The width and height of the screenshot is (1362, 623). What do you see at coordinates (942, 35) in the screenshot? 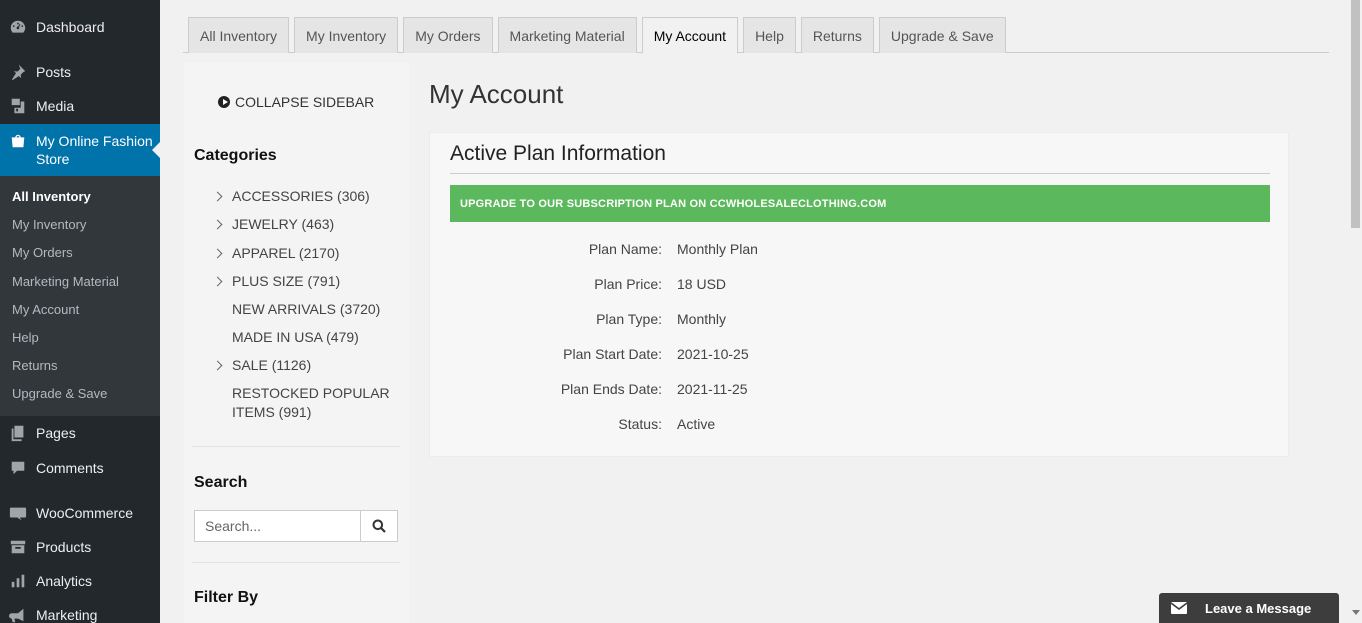
I see `tab-upgrade-save: Upgrade & Save` at bounding box center [942, 35].